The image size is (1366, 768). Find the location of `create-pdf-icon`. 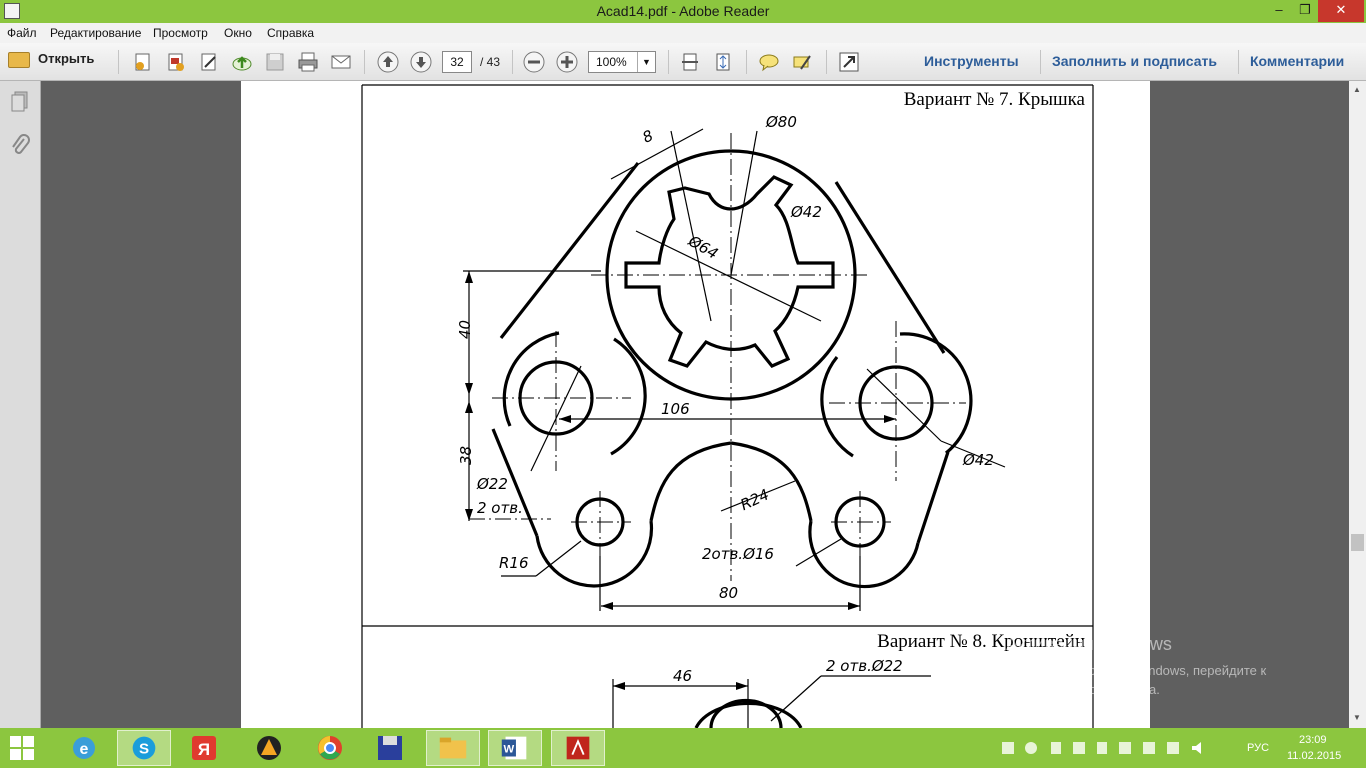

create-pdf-icon is located at coordinates (143, 62).